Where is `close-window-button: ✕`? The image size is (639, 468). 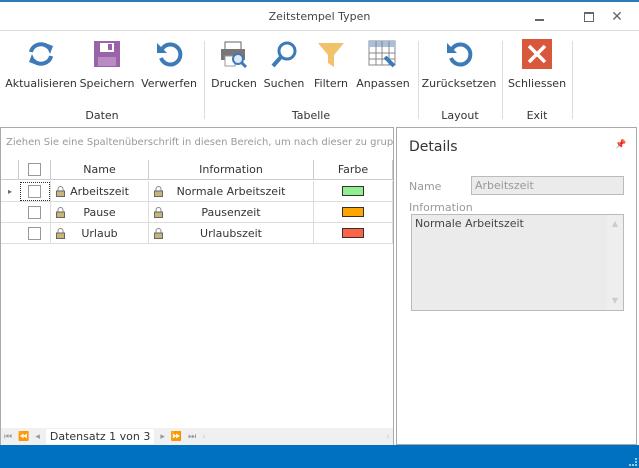 close-window-button: ✕ is located at coordinates (617, 17).